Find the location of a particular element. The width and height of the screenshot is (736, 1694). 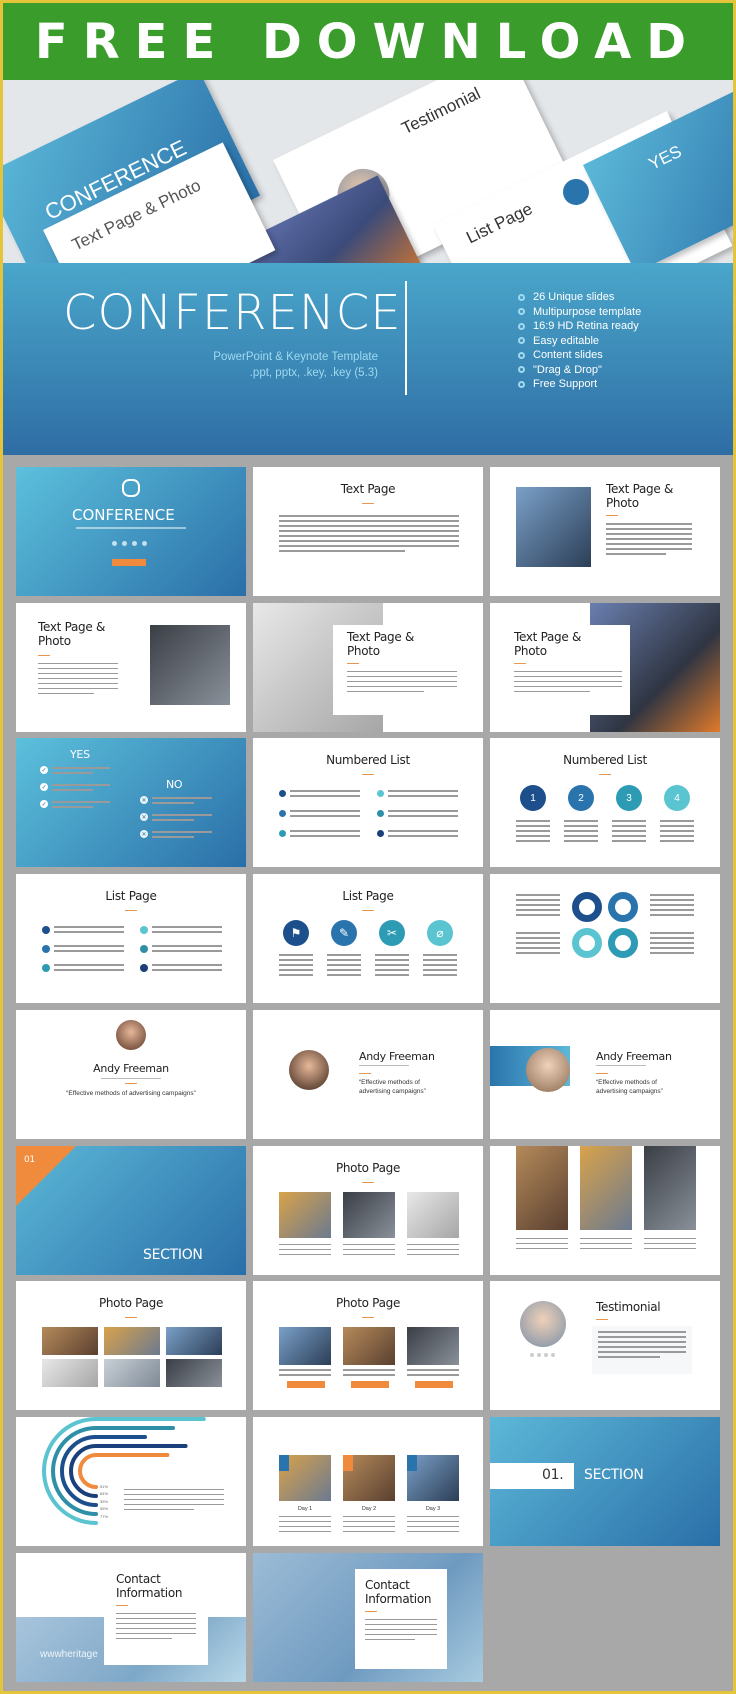

slide-thumbnail-contact1: Contact Information wwwheritage is located at coordinates (131, 1617).